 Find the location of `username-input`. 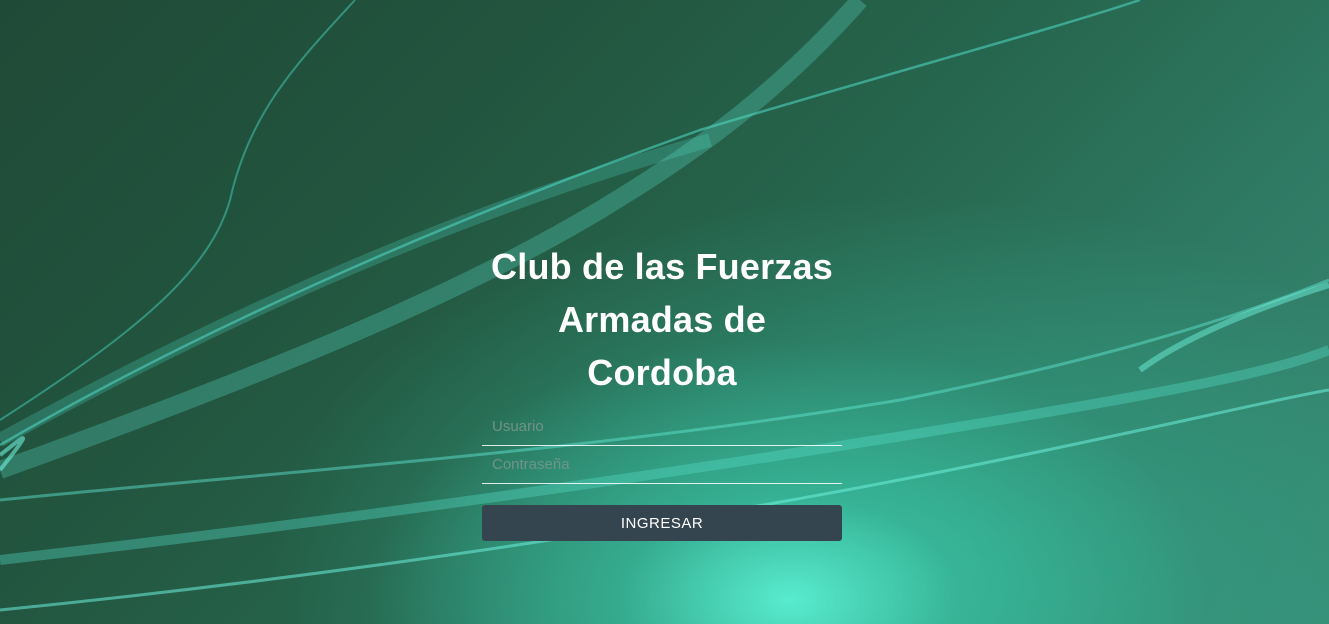

username-input is located at coordinates (662, 427).